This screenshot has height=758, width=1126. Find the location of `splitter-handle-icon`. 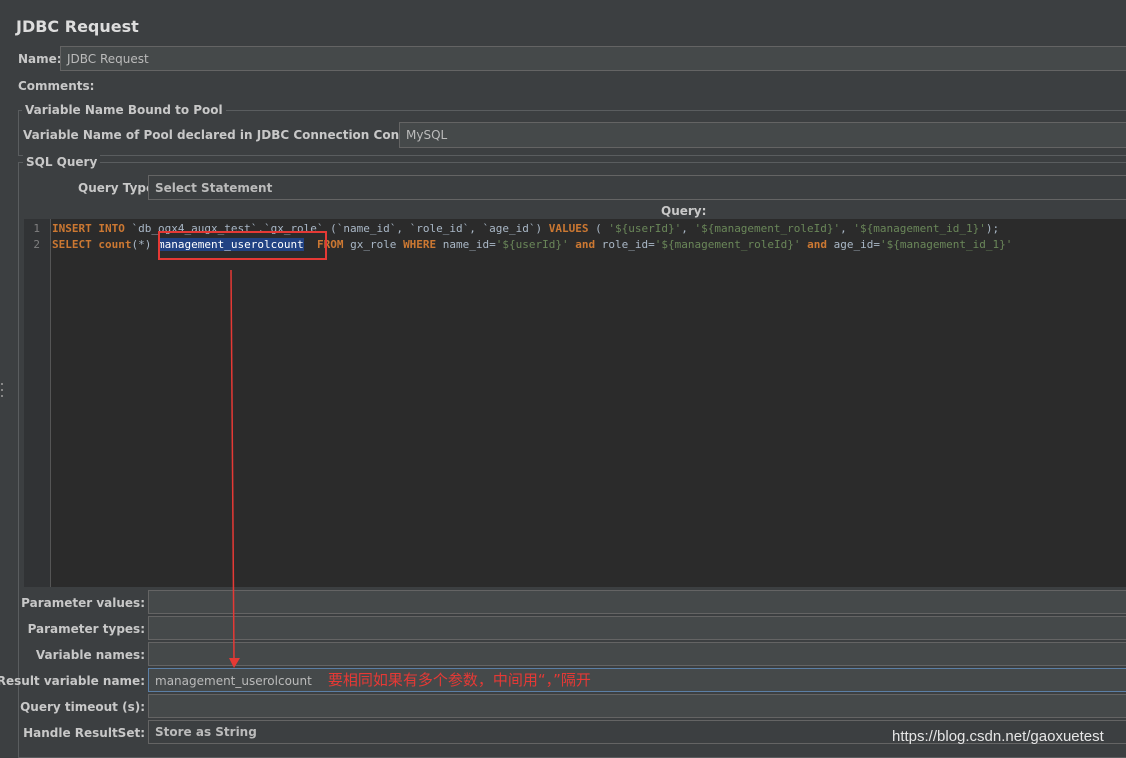

splitter-handle-icon is located at coordinates (2, 390).